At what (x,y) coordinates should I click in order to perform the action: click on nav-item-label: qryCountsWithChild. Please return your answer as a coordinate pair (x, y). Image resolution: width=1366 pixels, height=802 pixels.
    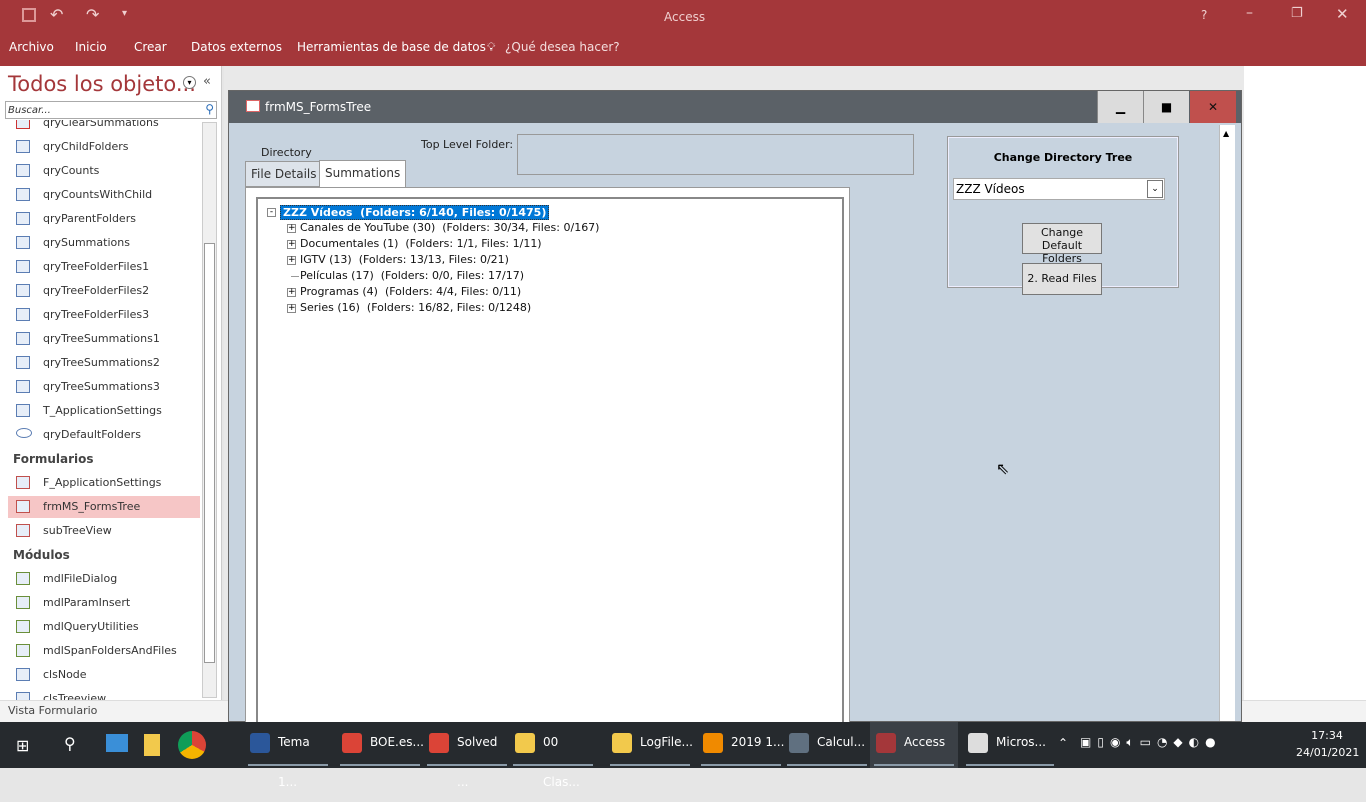
    Looking at the image, I should click on (98, 194).